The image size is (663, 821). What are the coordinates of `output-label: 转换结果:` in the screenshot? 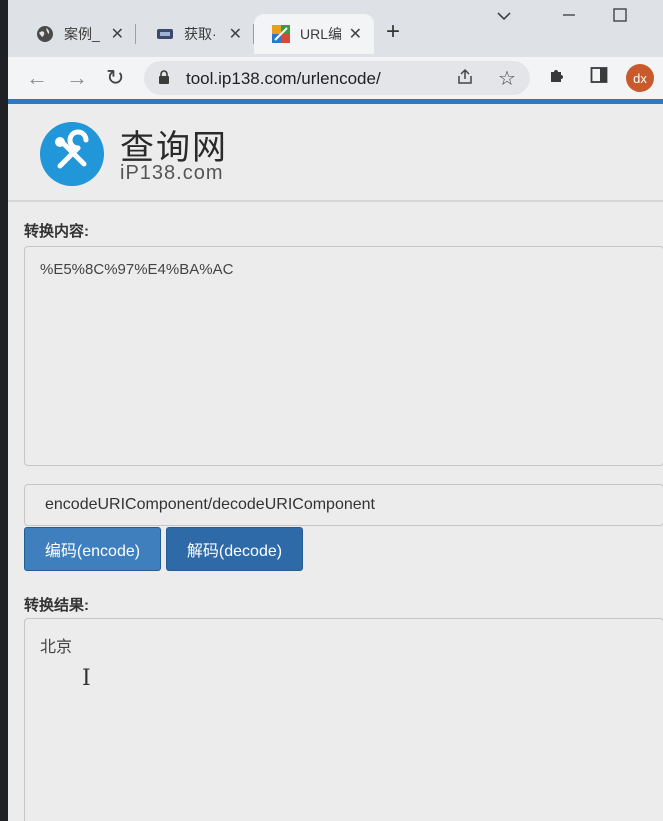 It's located at (56, 605).